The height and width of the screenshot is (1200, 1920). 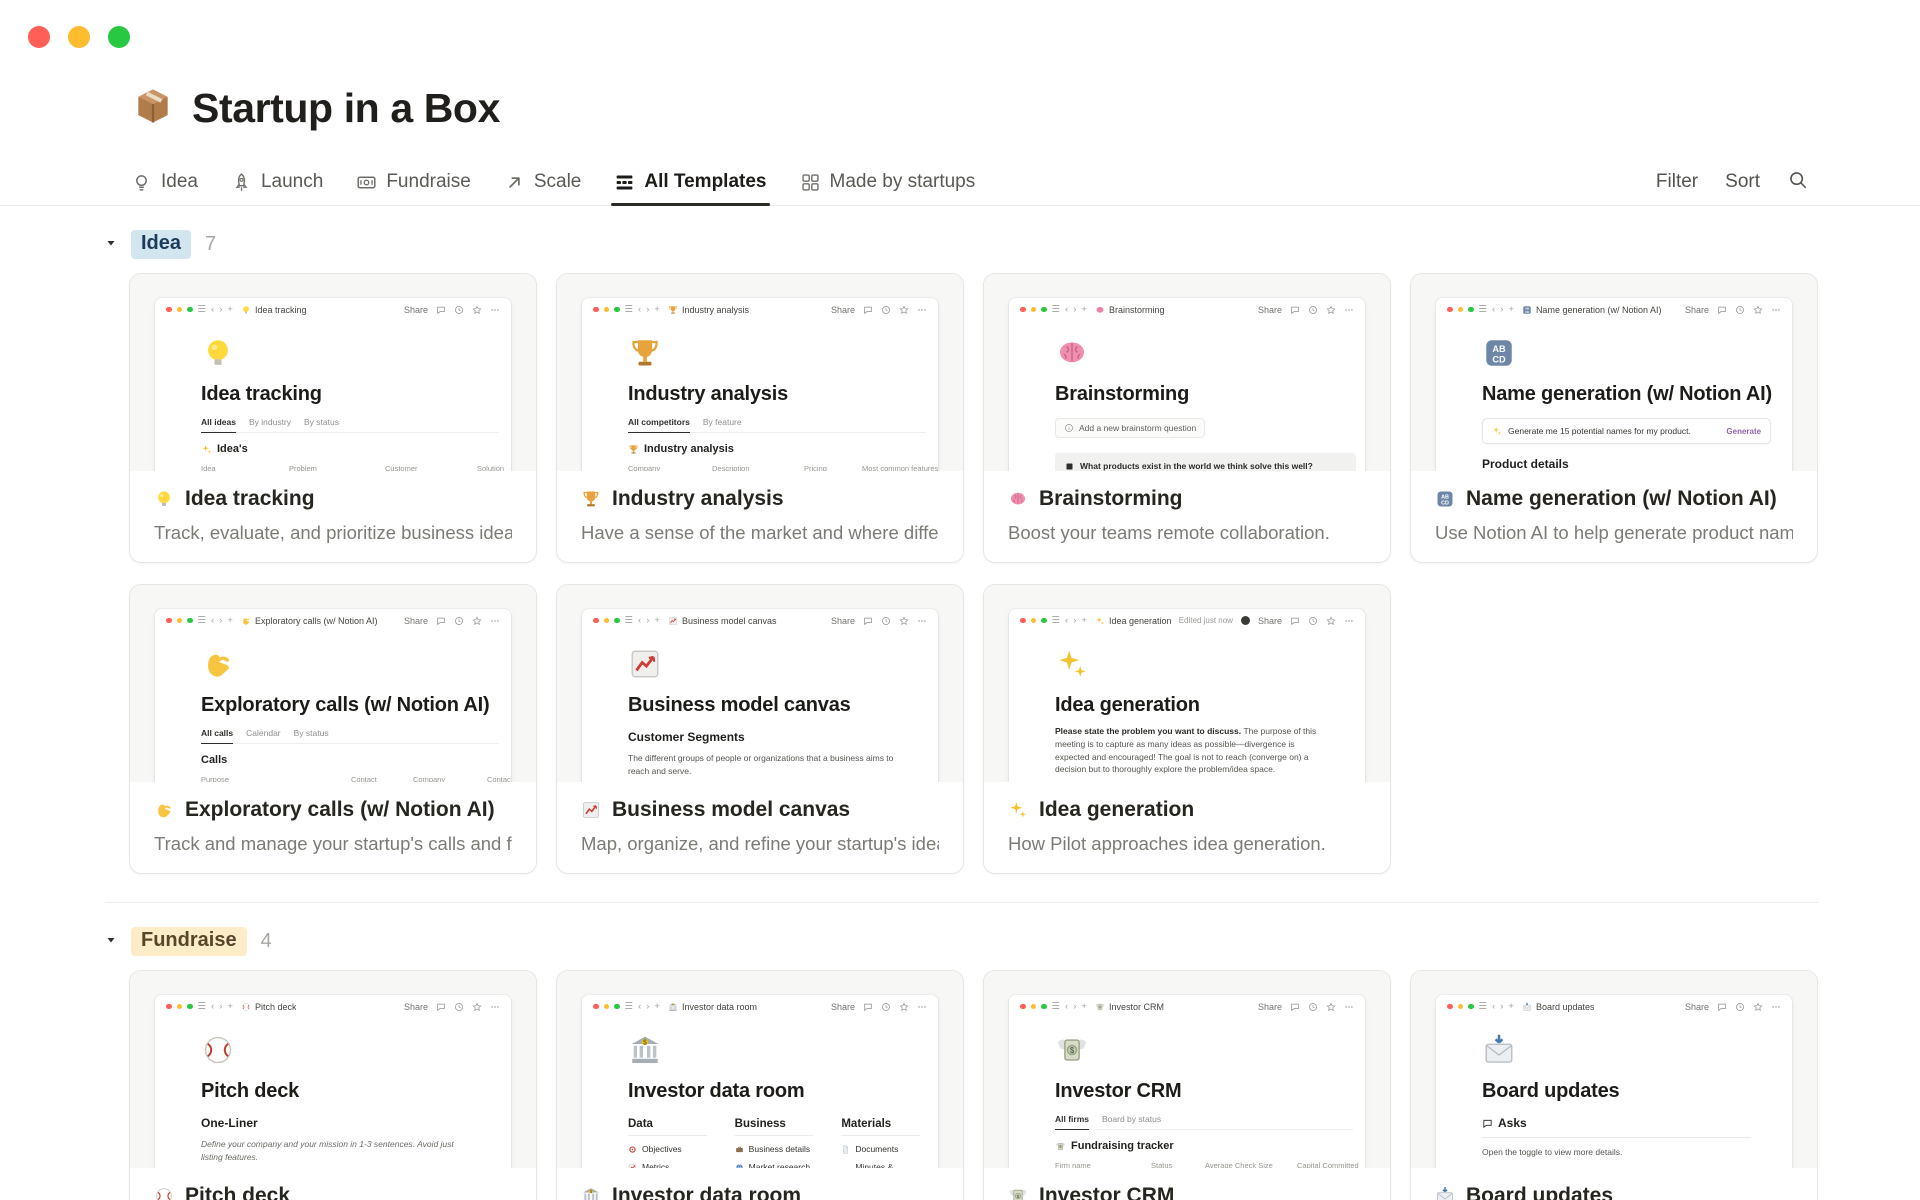 What do you see at coordinates (686, 737) in the screenshot?
I see `preview-heading: Customer Segments` at bounding box center [686, 737].